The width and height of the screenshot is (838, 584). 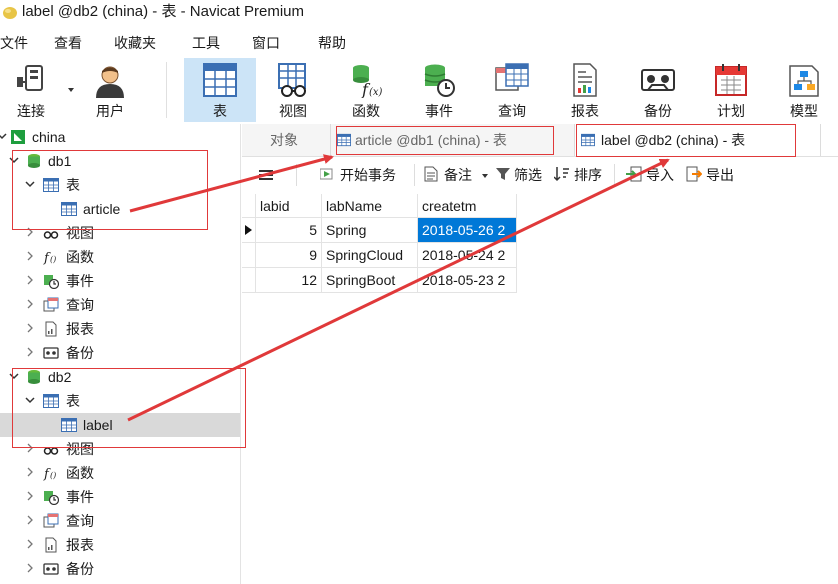 What do you see at coordinates (231, 183) in the screenshot?
I see `annotation-arrow` at bounding box center [231, 183].